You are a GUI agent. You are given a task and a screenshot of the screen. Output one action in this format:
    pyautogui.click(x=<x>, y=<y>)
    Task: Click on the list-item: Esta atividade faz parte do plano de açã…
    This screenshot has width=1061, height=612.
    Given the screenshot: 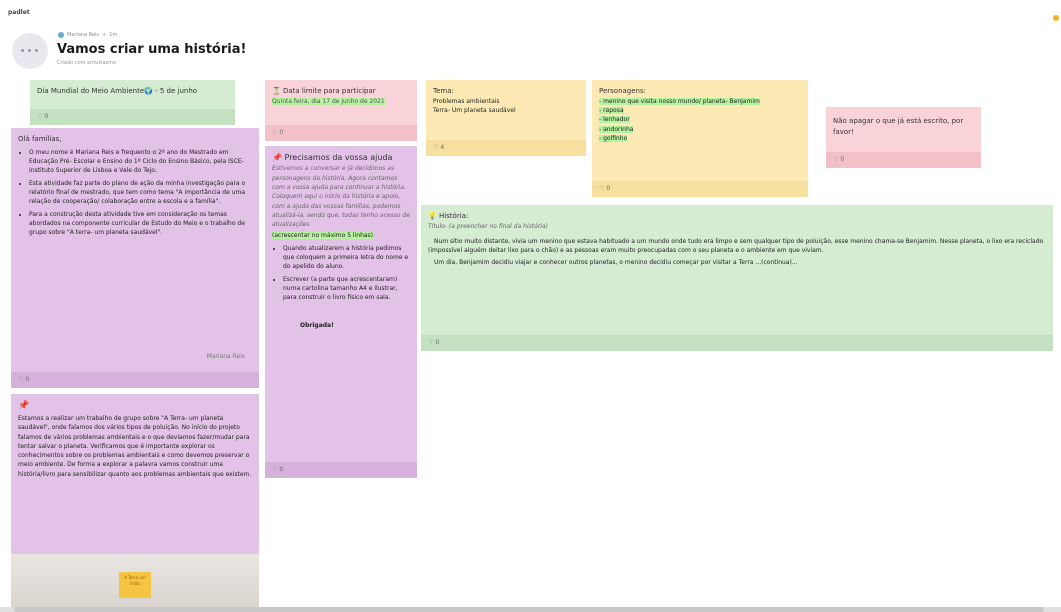 What is the action you would take?
    pyautogui.click(x=140, y=193)
    